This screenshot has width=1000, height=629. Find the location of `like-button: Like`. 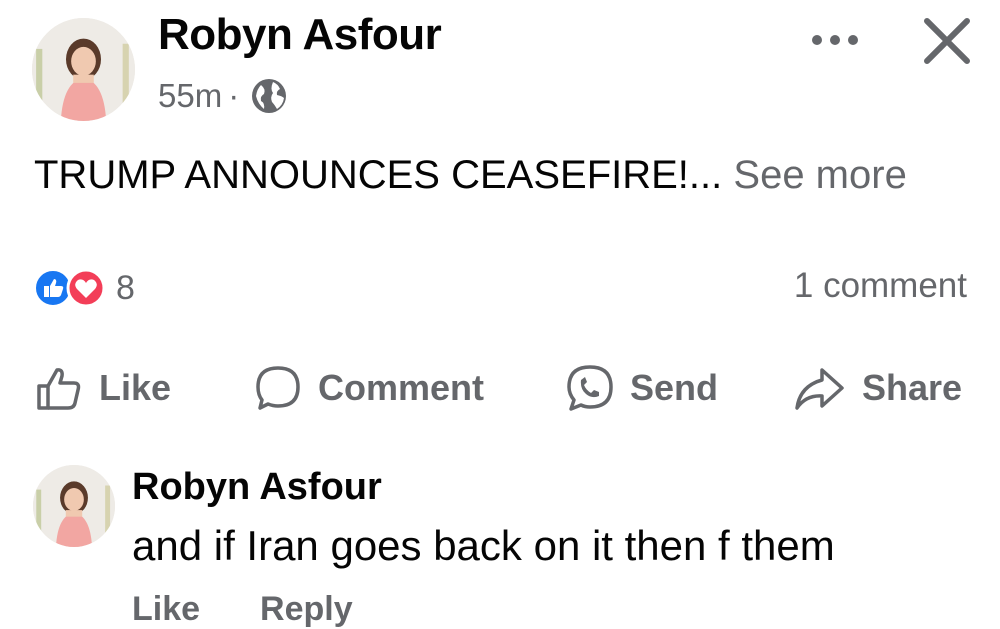

like-button: Like is located at coordinates (102, 388).